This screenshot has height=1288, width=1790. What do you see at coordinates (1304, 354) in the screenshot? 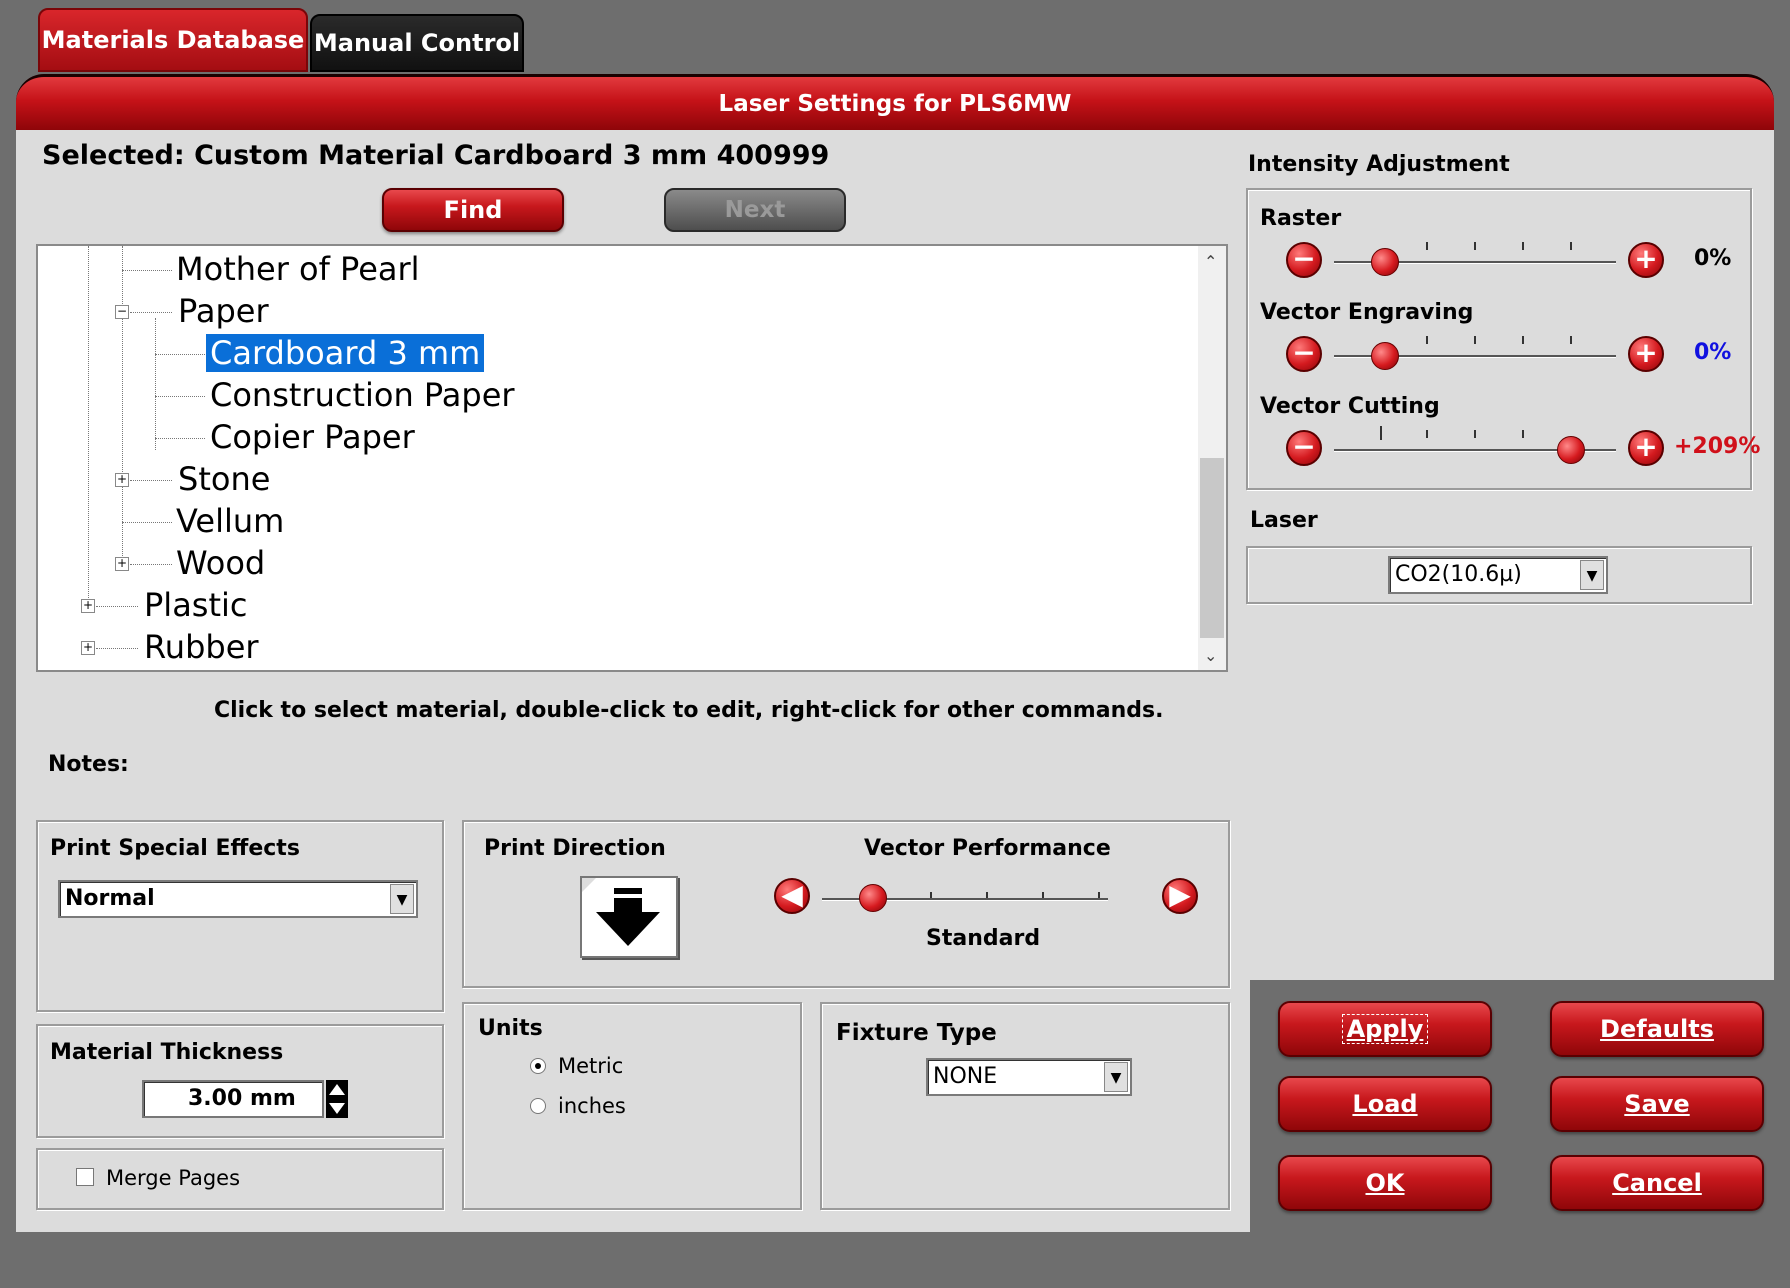
I see `vector-engraving-decrease-button: −` at bounding box center [1304, 354].